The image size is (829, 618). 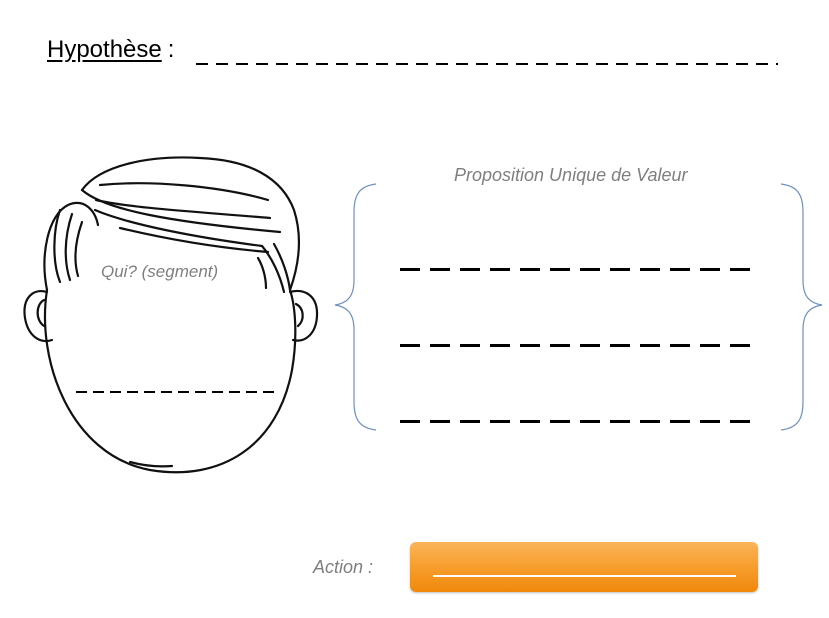 I want to click on action-button, so click(x=584, y=567).